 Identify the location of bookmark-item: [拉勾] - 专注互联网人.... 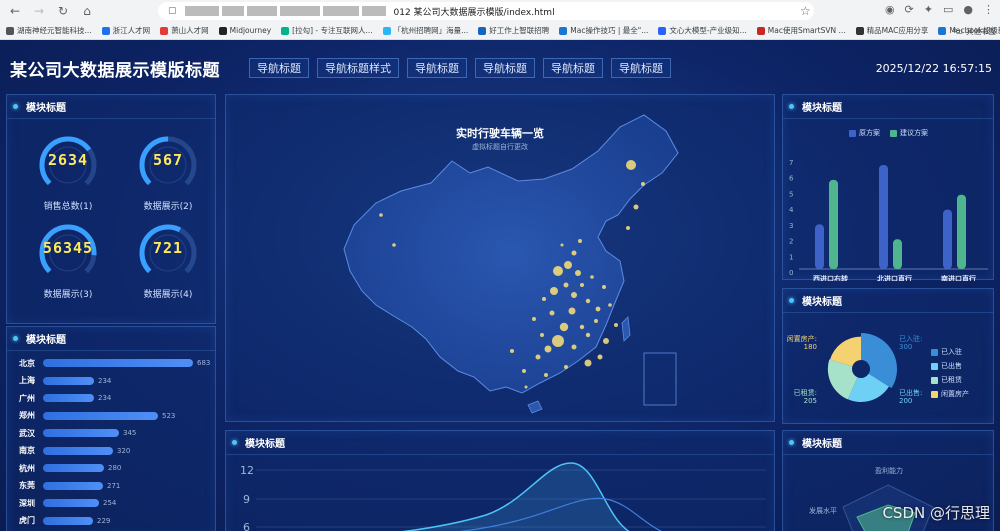
(327, 30).